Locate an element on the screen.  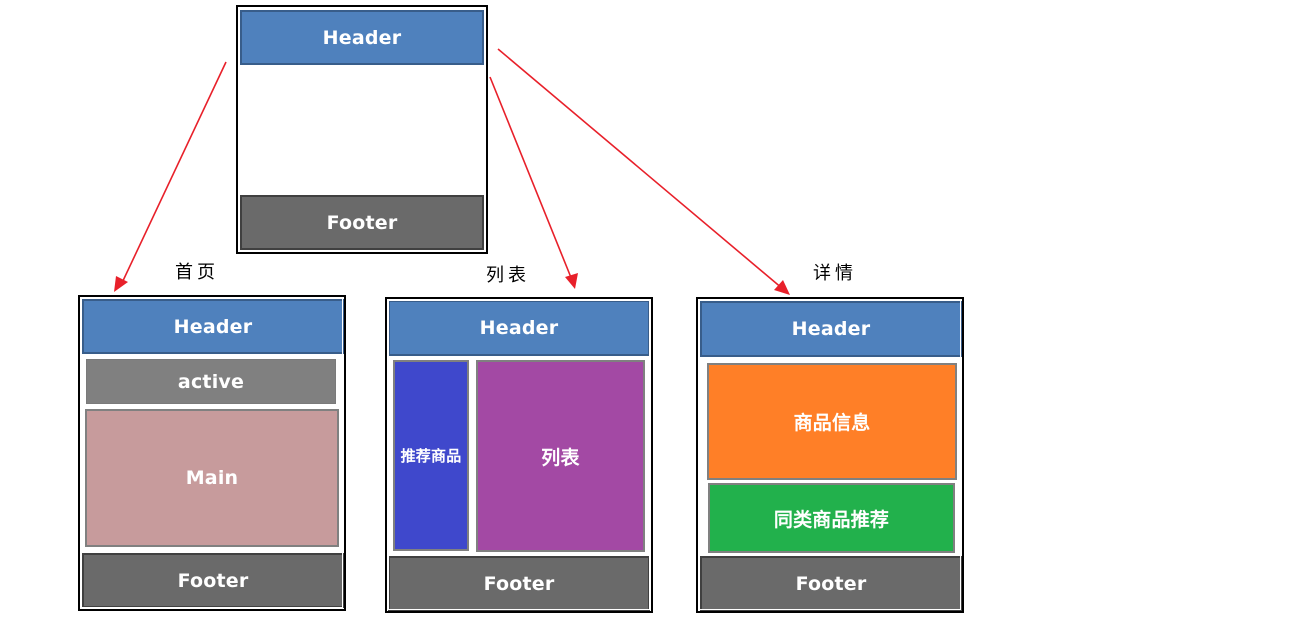
list-footer-label: Footer is located at coordinates (519, 583).